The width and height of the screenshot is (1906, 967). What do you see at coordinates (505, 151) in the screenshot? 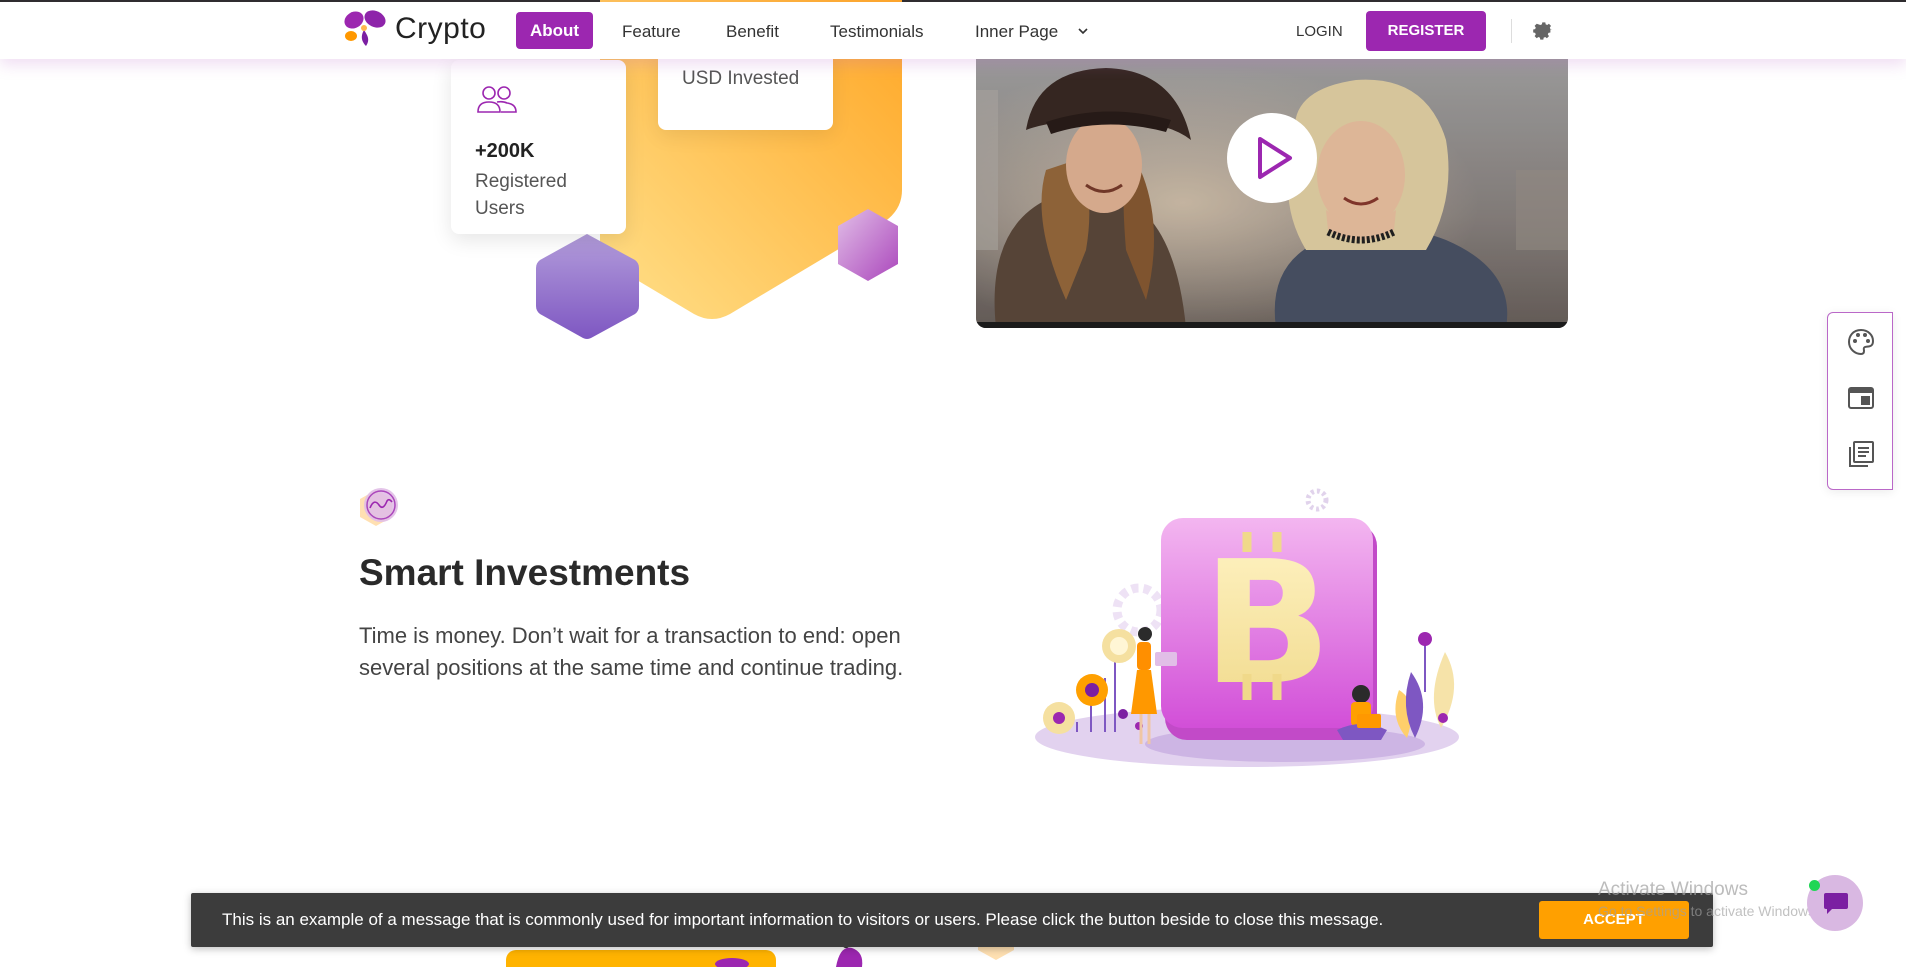
I see `registered-users-value: +200K` at bounding box center [505, 151].